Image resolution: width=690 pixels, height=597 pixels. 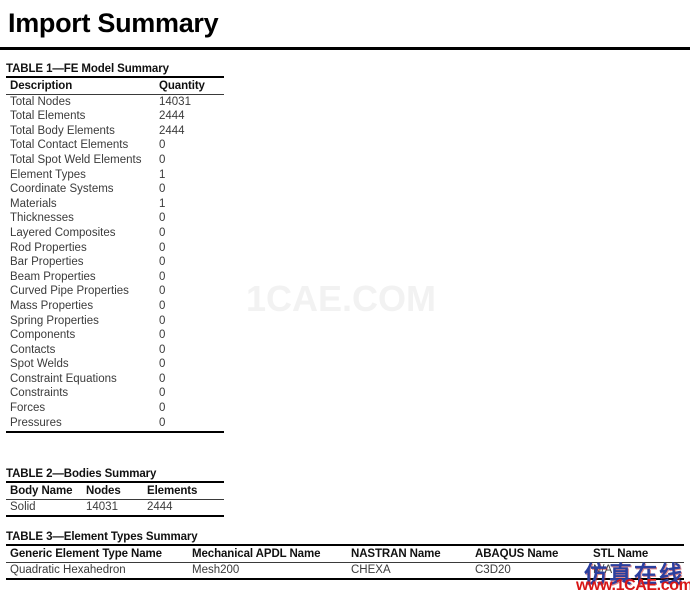 What do you see at coordinates (115, 117) in the screenshot?
I see `table-row: Total Elements 2444` at bounding box center [115, 117].